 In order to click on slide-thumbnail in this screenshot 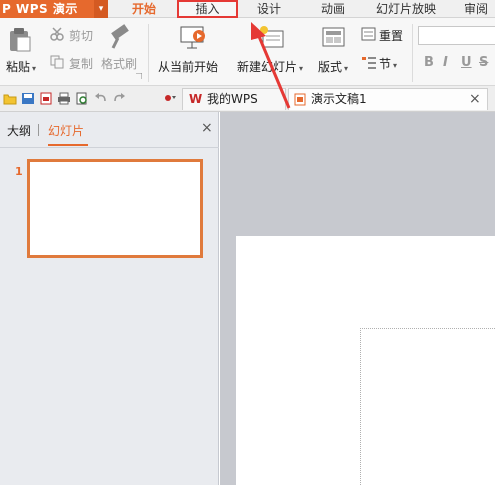, I will do `click(115, 208)`.